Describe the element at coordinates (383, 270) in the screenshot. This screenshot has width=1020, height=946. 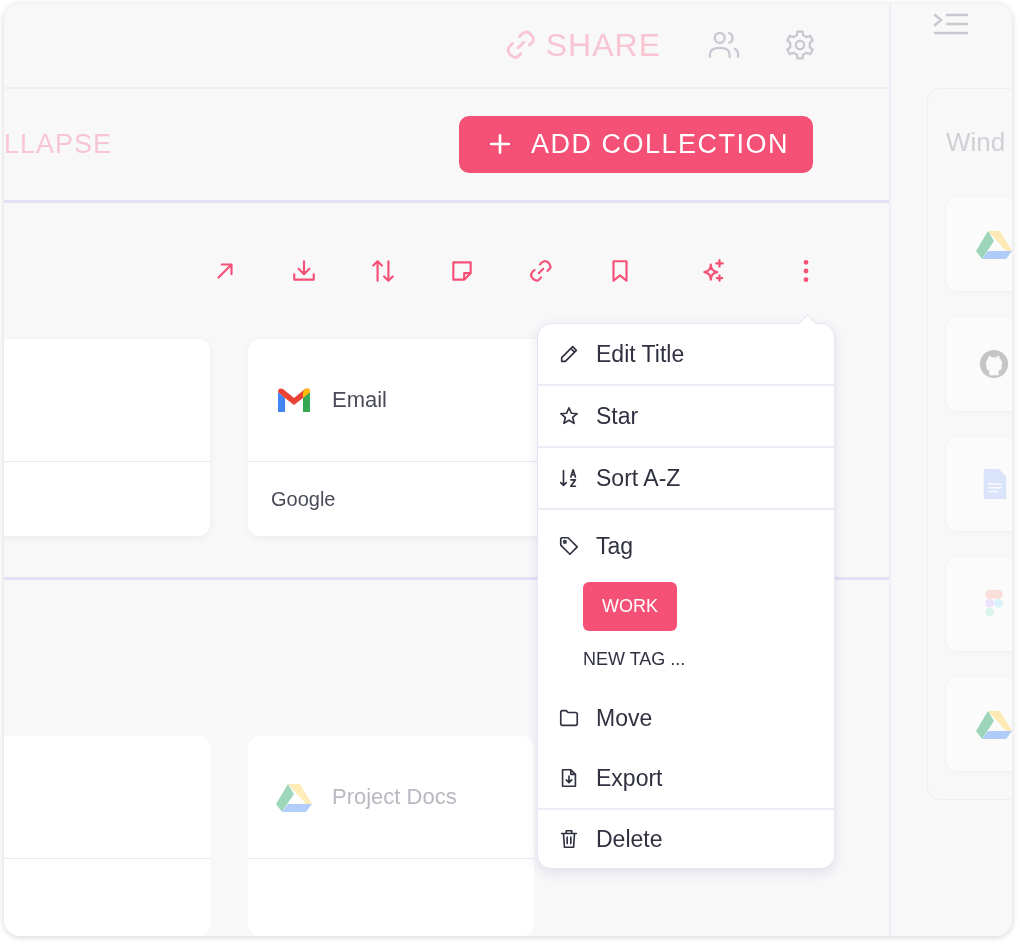
I see `swap-vertical-icon` at that location.